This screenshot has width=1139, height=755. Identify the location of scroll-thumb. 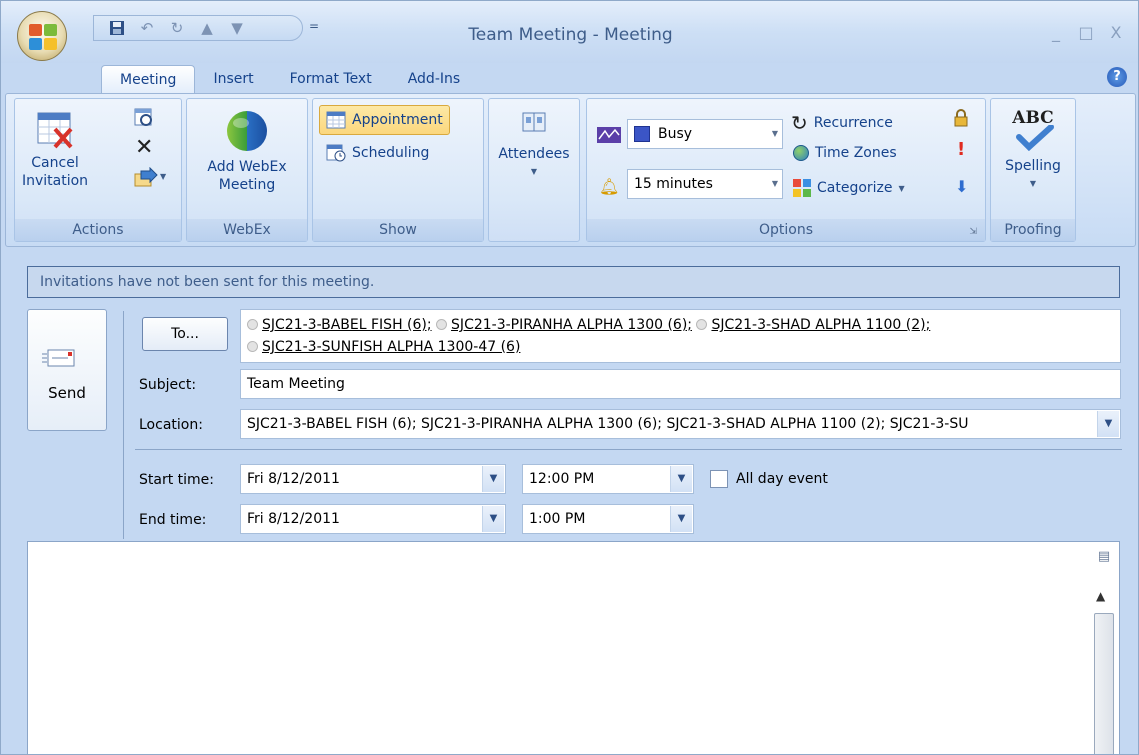
(1104, 683).